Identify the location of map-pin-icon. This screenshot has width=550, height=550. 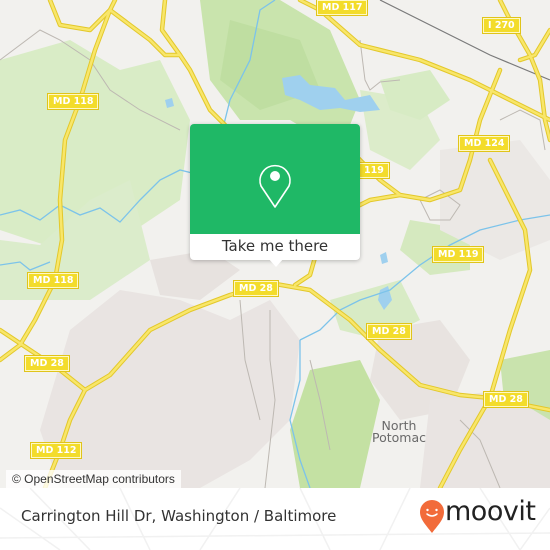
(275, 186).